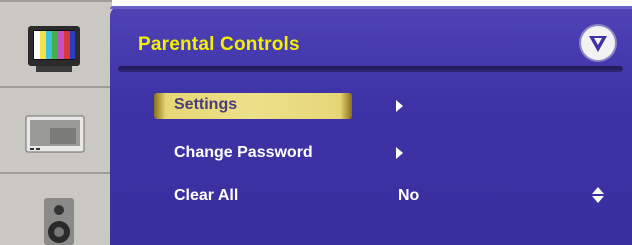 This screenshot has width=632, height=245. Describe the element at coordinates (243, 153) in the screenshot. I see `menu-item-change-password: Change Password` at that location.